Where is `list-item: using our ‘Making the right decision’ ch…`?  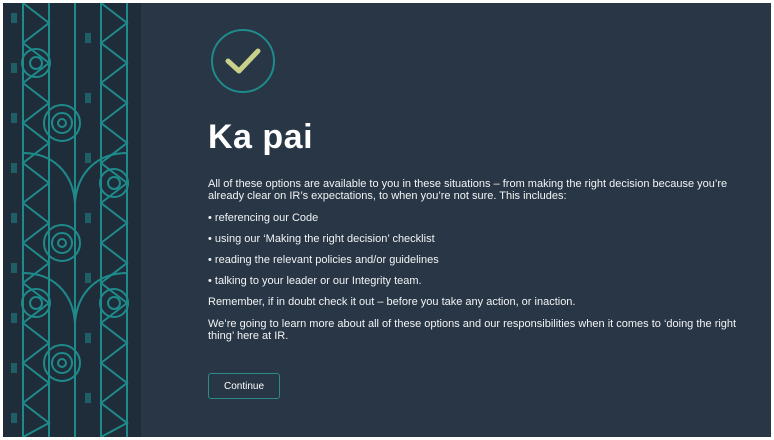 list-item: using our ‘Making the right decision’ ch… is located at coordinates (478, 239).